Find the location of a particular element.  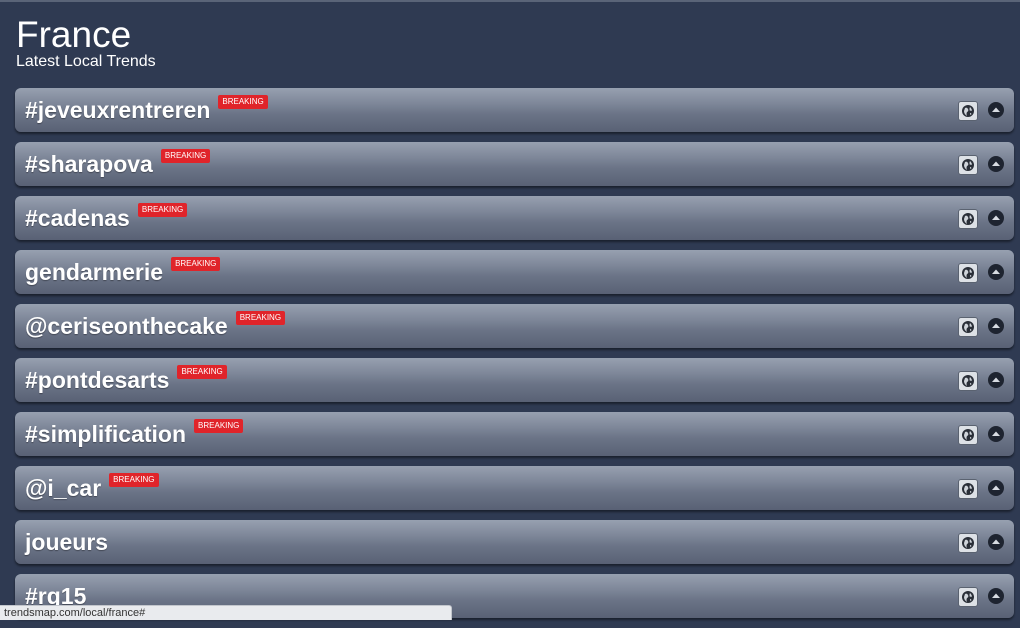

trend-row: #pontdesarts BREAKING is located at coordinates (514, 380).